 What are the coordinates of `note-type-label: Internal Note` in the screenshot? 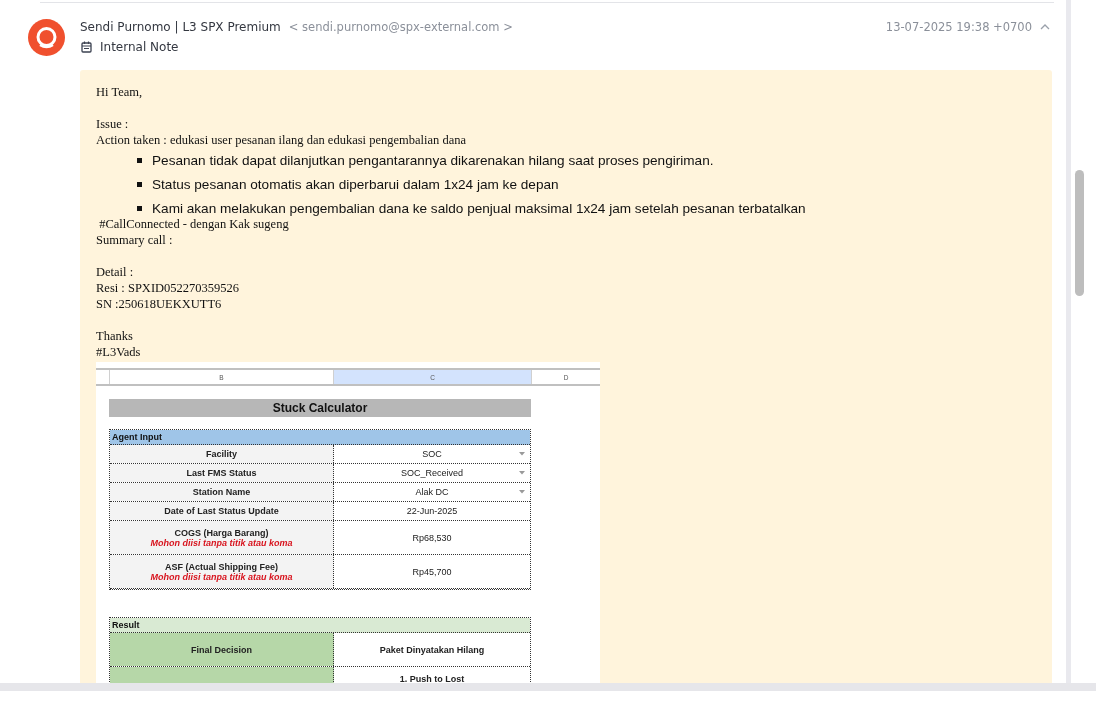 It's located at (139, 47).